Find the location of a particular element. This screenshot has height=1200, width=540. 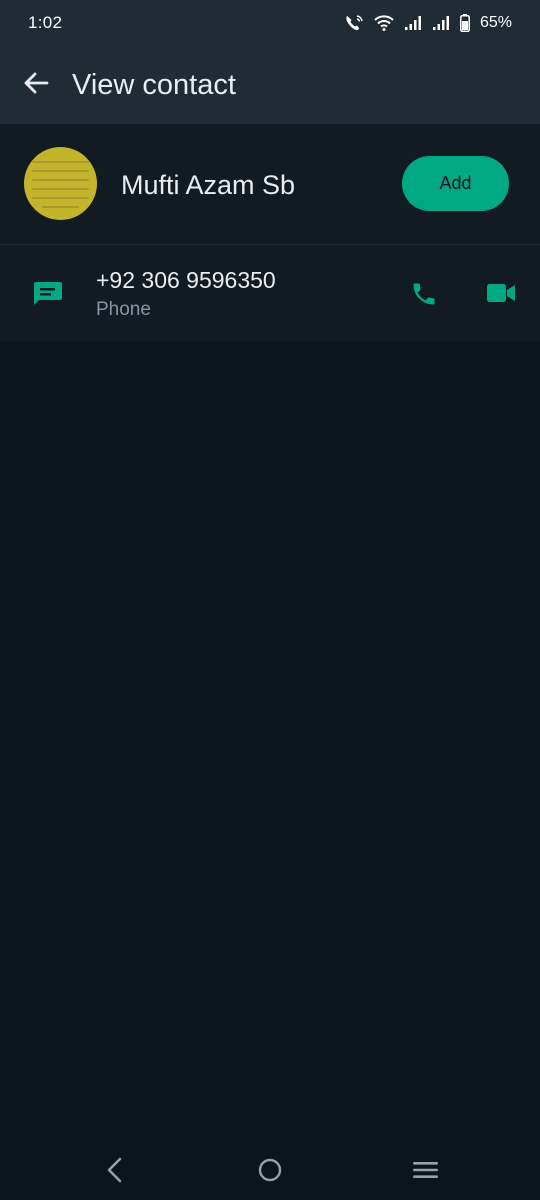

video-call-icon is located at coordinates (501, 293).